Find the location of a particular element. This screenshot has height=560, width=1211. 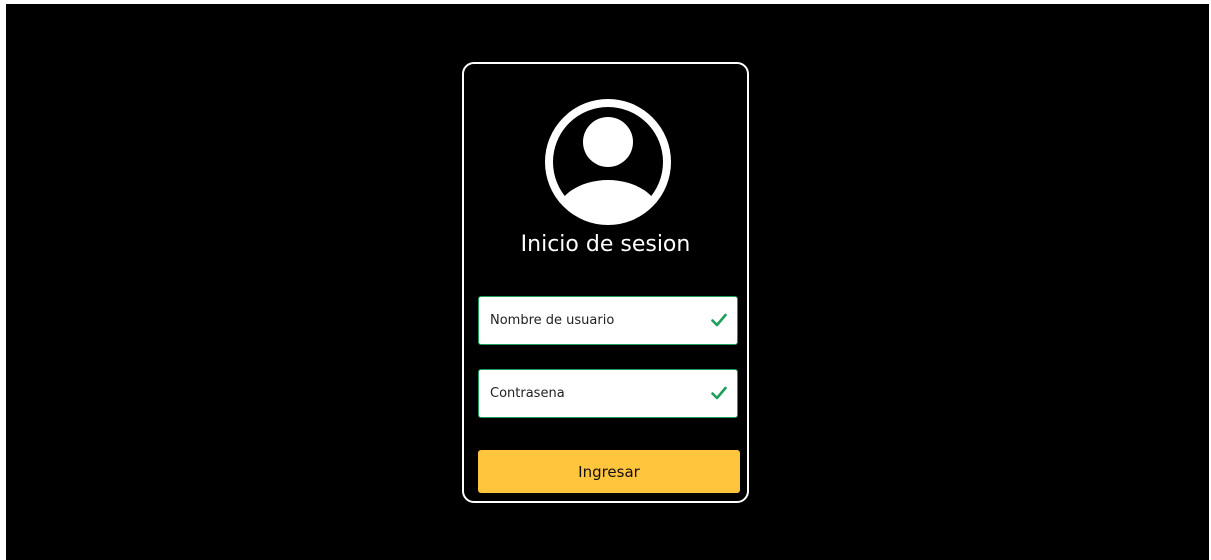

submit-button: Ingresar is located at coordinates (609, 471).